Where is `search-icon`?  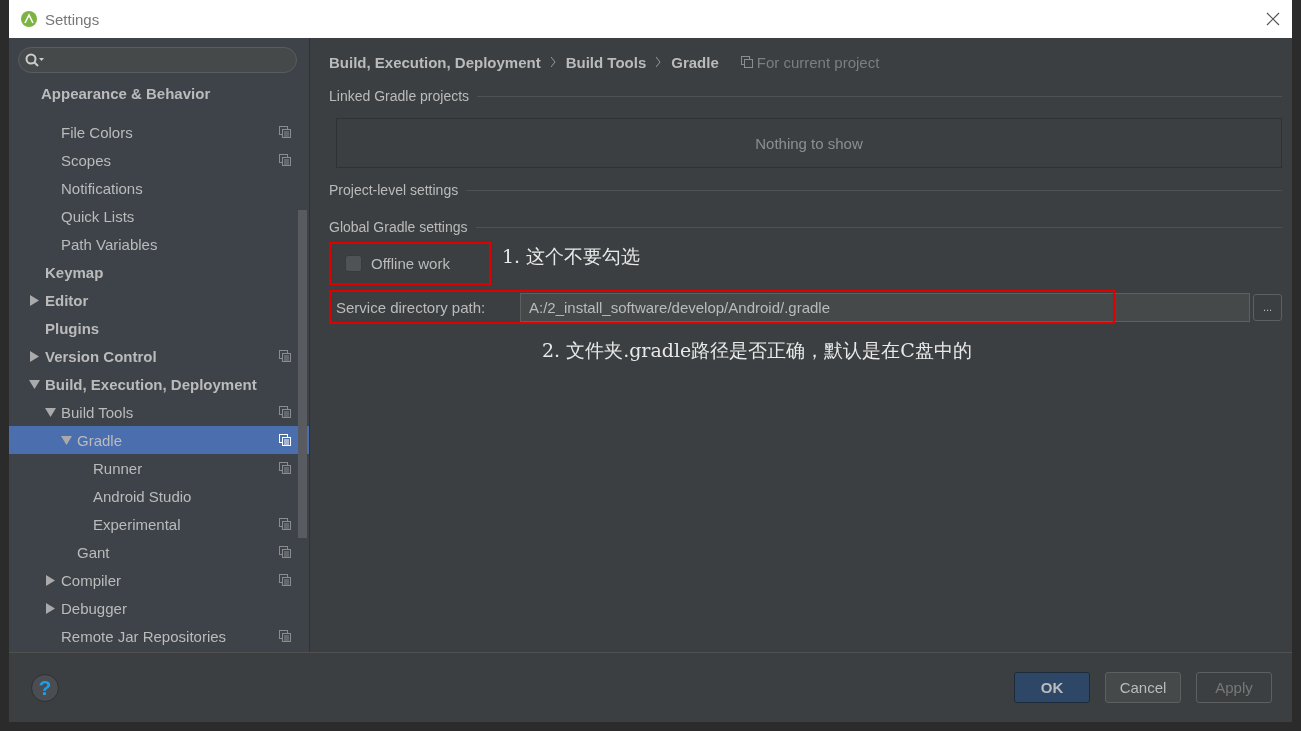 search-icon is located at coordinates (35, 60).